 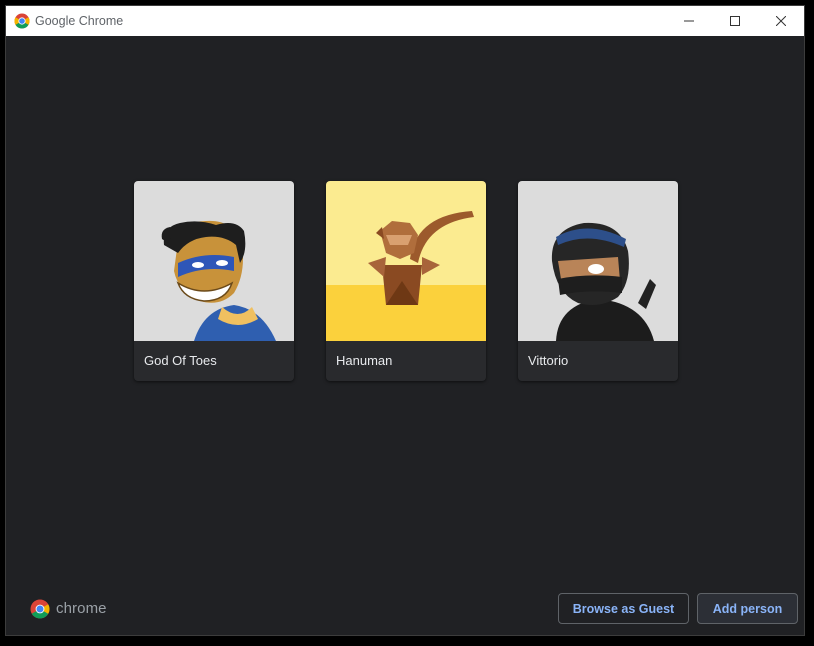 I want to click on profile-card-hanuman: Hanuman, so click(x=406, y=281).